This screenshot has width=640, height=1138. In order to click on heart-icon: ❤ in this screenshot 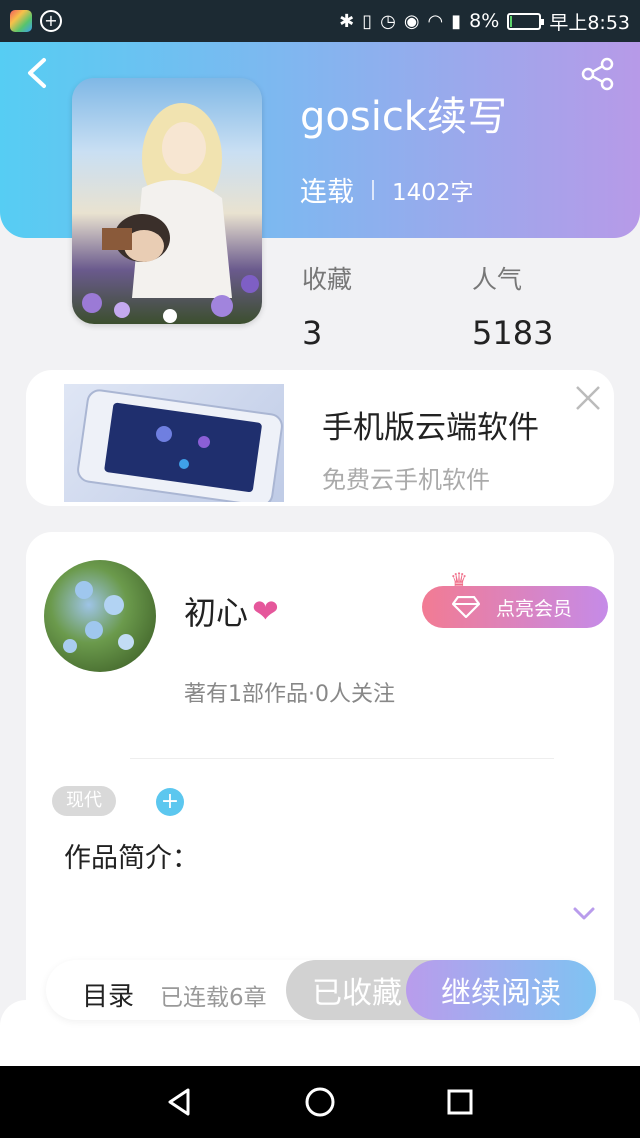, I will do `click(265, 611)`.